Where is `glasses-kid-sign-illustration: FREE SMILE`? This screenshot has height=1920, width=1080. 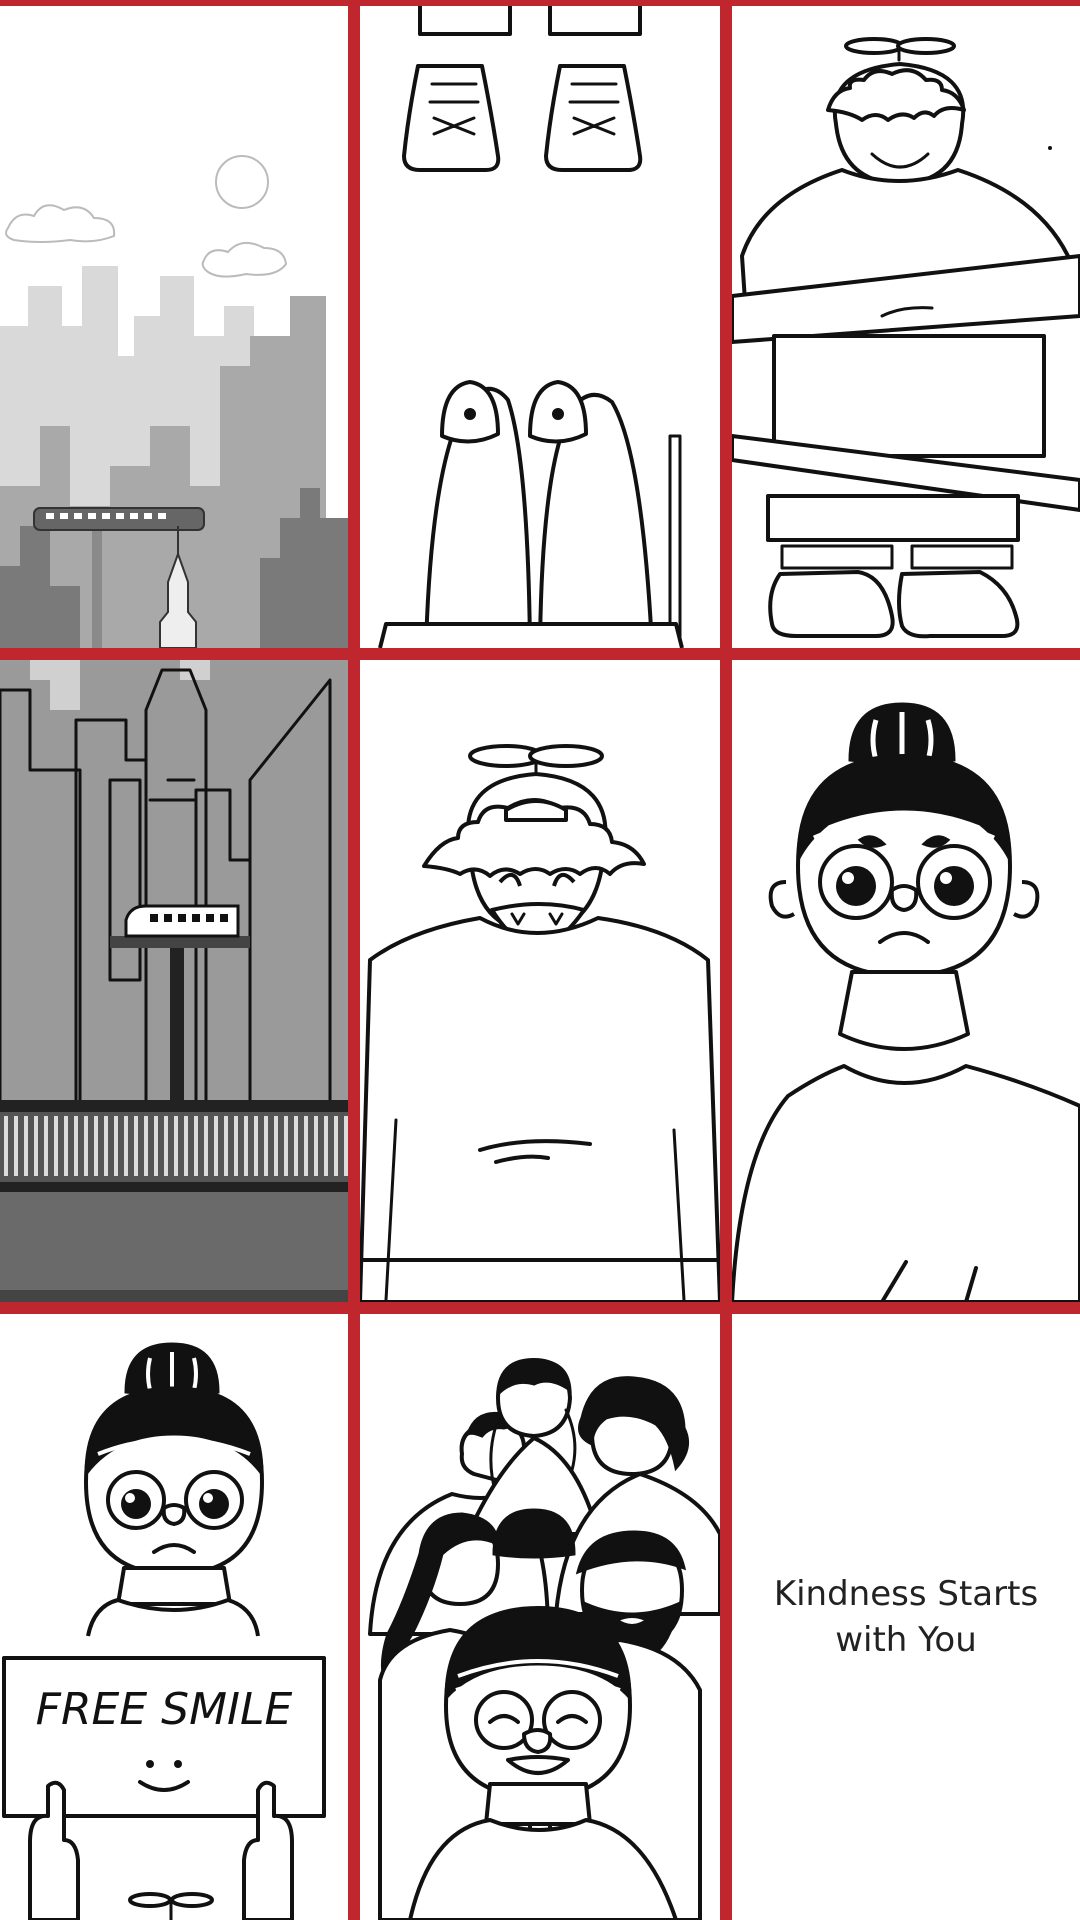 glasses-kid-sign-illustration: FREE SMILE is located at coordinates (164, 1631).